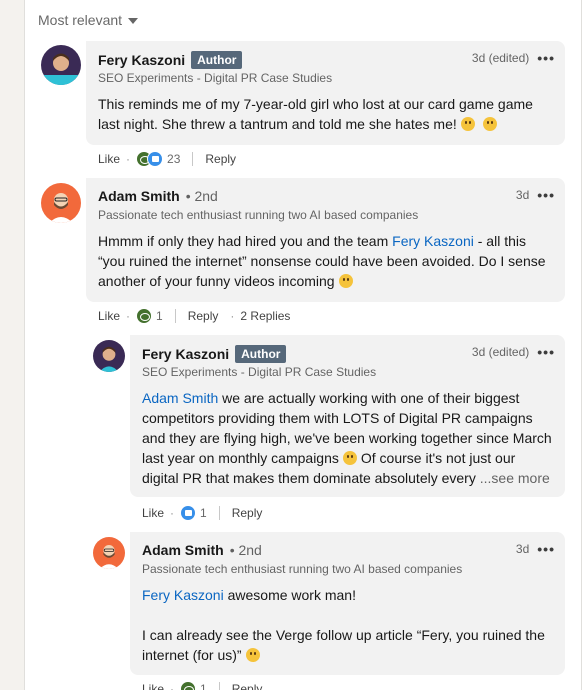  I want to click on comment-actions: Like · 23 Reply, so click(167, 159).